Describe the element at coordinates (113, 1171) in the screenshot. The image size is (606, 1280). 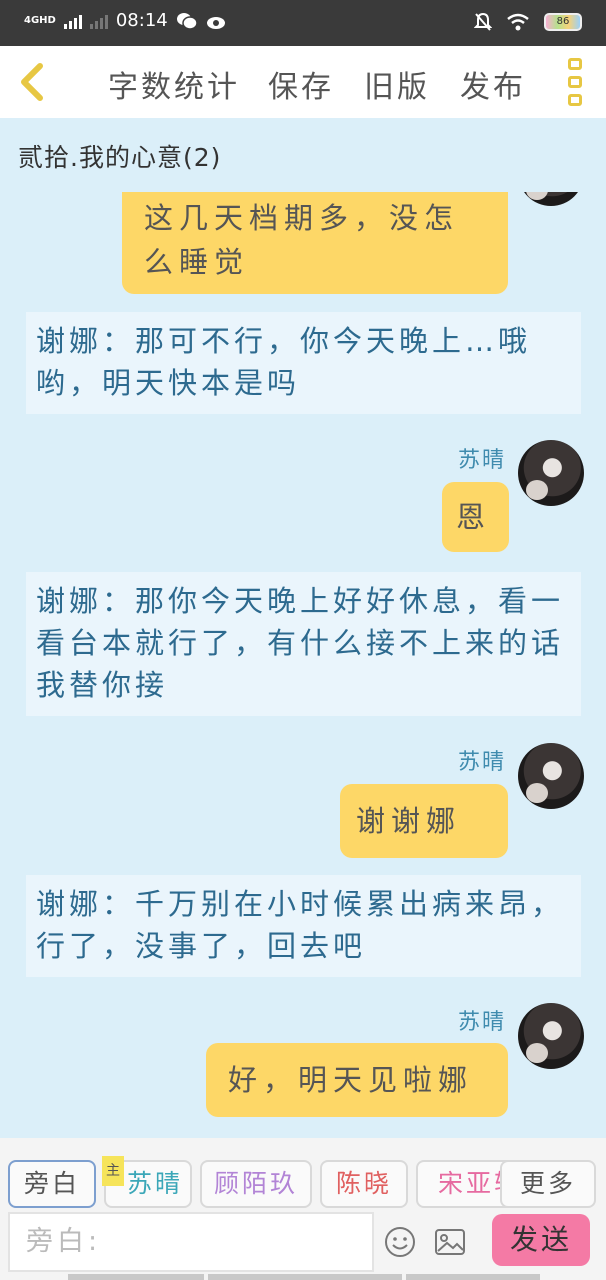
I see `main-role-badge: 主` at that location.